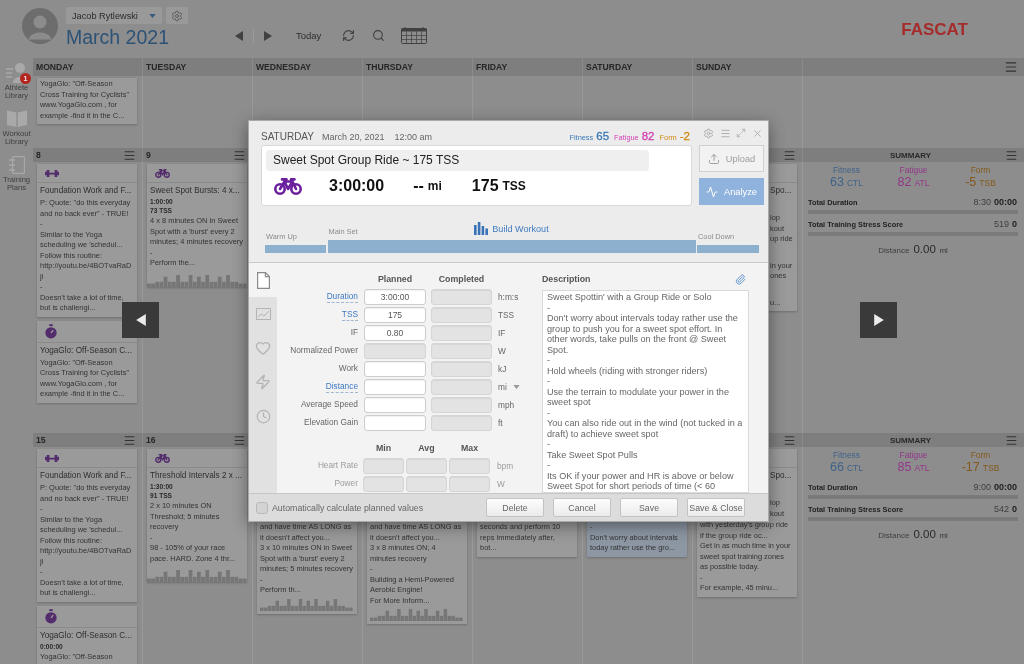 This screenshot has height=664, width=1024. I want to click on column-header: Planned, so click(395, 279).